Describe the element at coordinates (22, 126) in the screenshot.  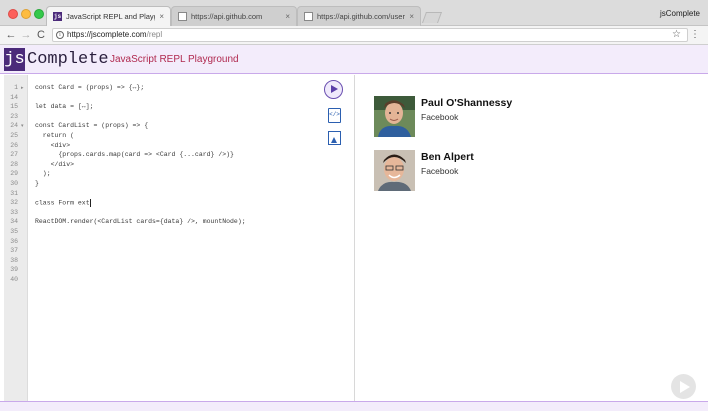
I see `fold-toggle-icon: ▾` at that location.